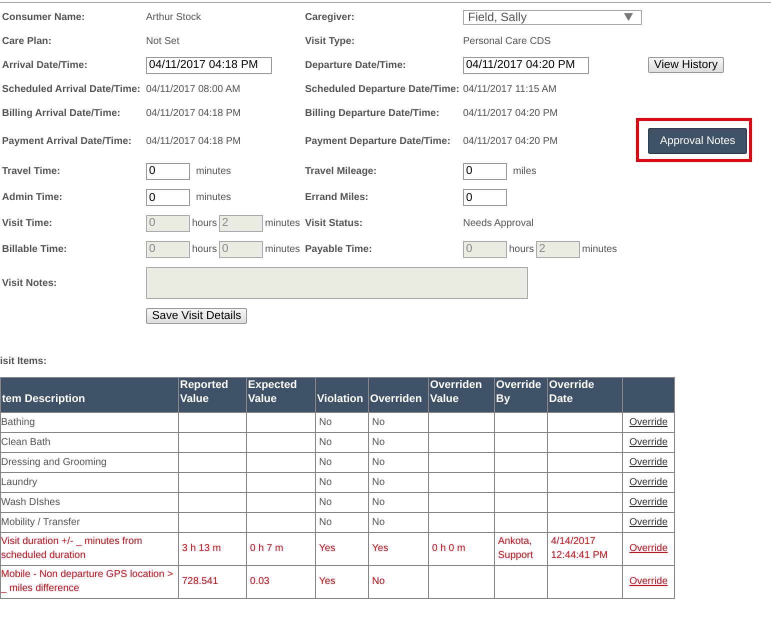  Describe the element at coordinates (24, 361) in the screenshot. I see `section-title: isit Items:` at that location.